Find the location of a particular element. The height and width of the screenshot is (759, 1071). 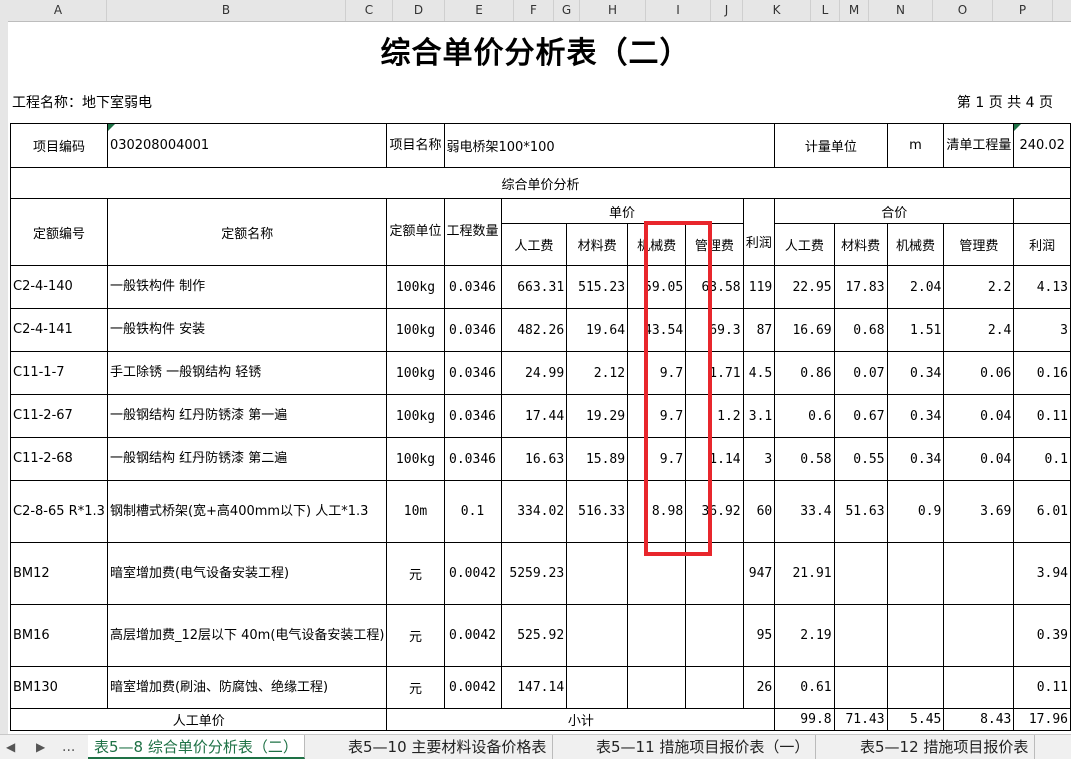

cell-name: 暗室增加费(电气设备安装工程) is located at coordinates (247, 573).